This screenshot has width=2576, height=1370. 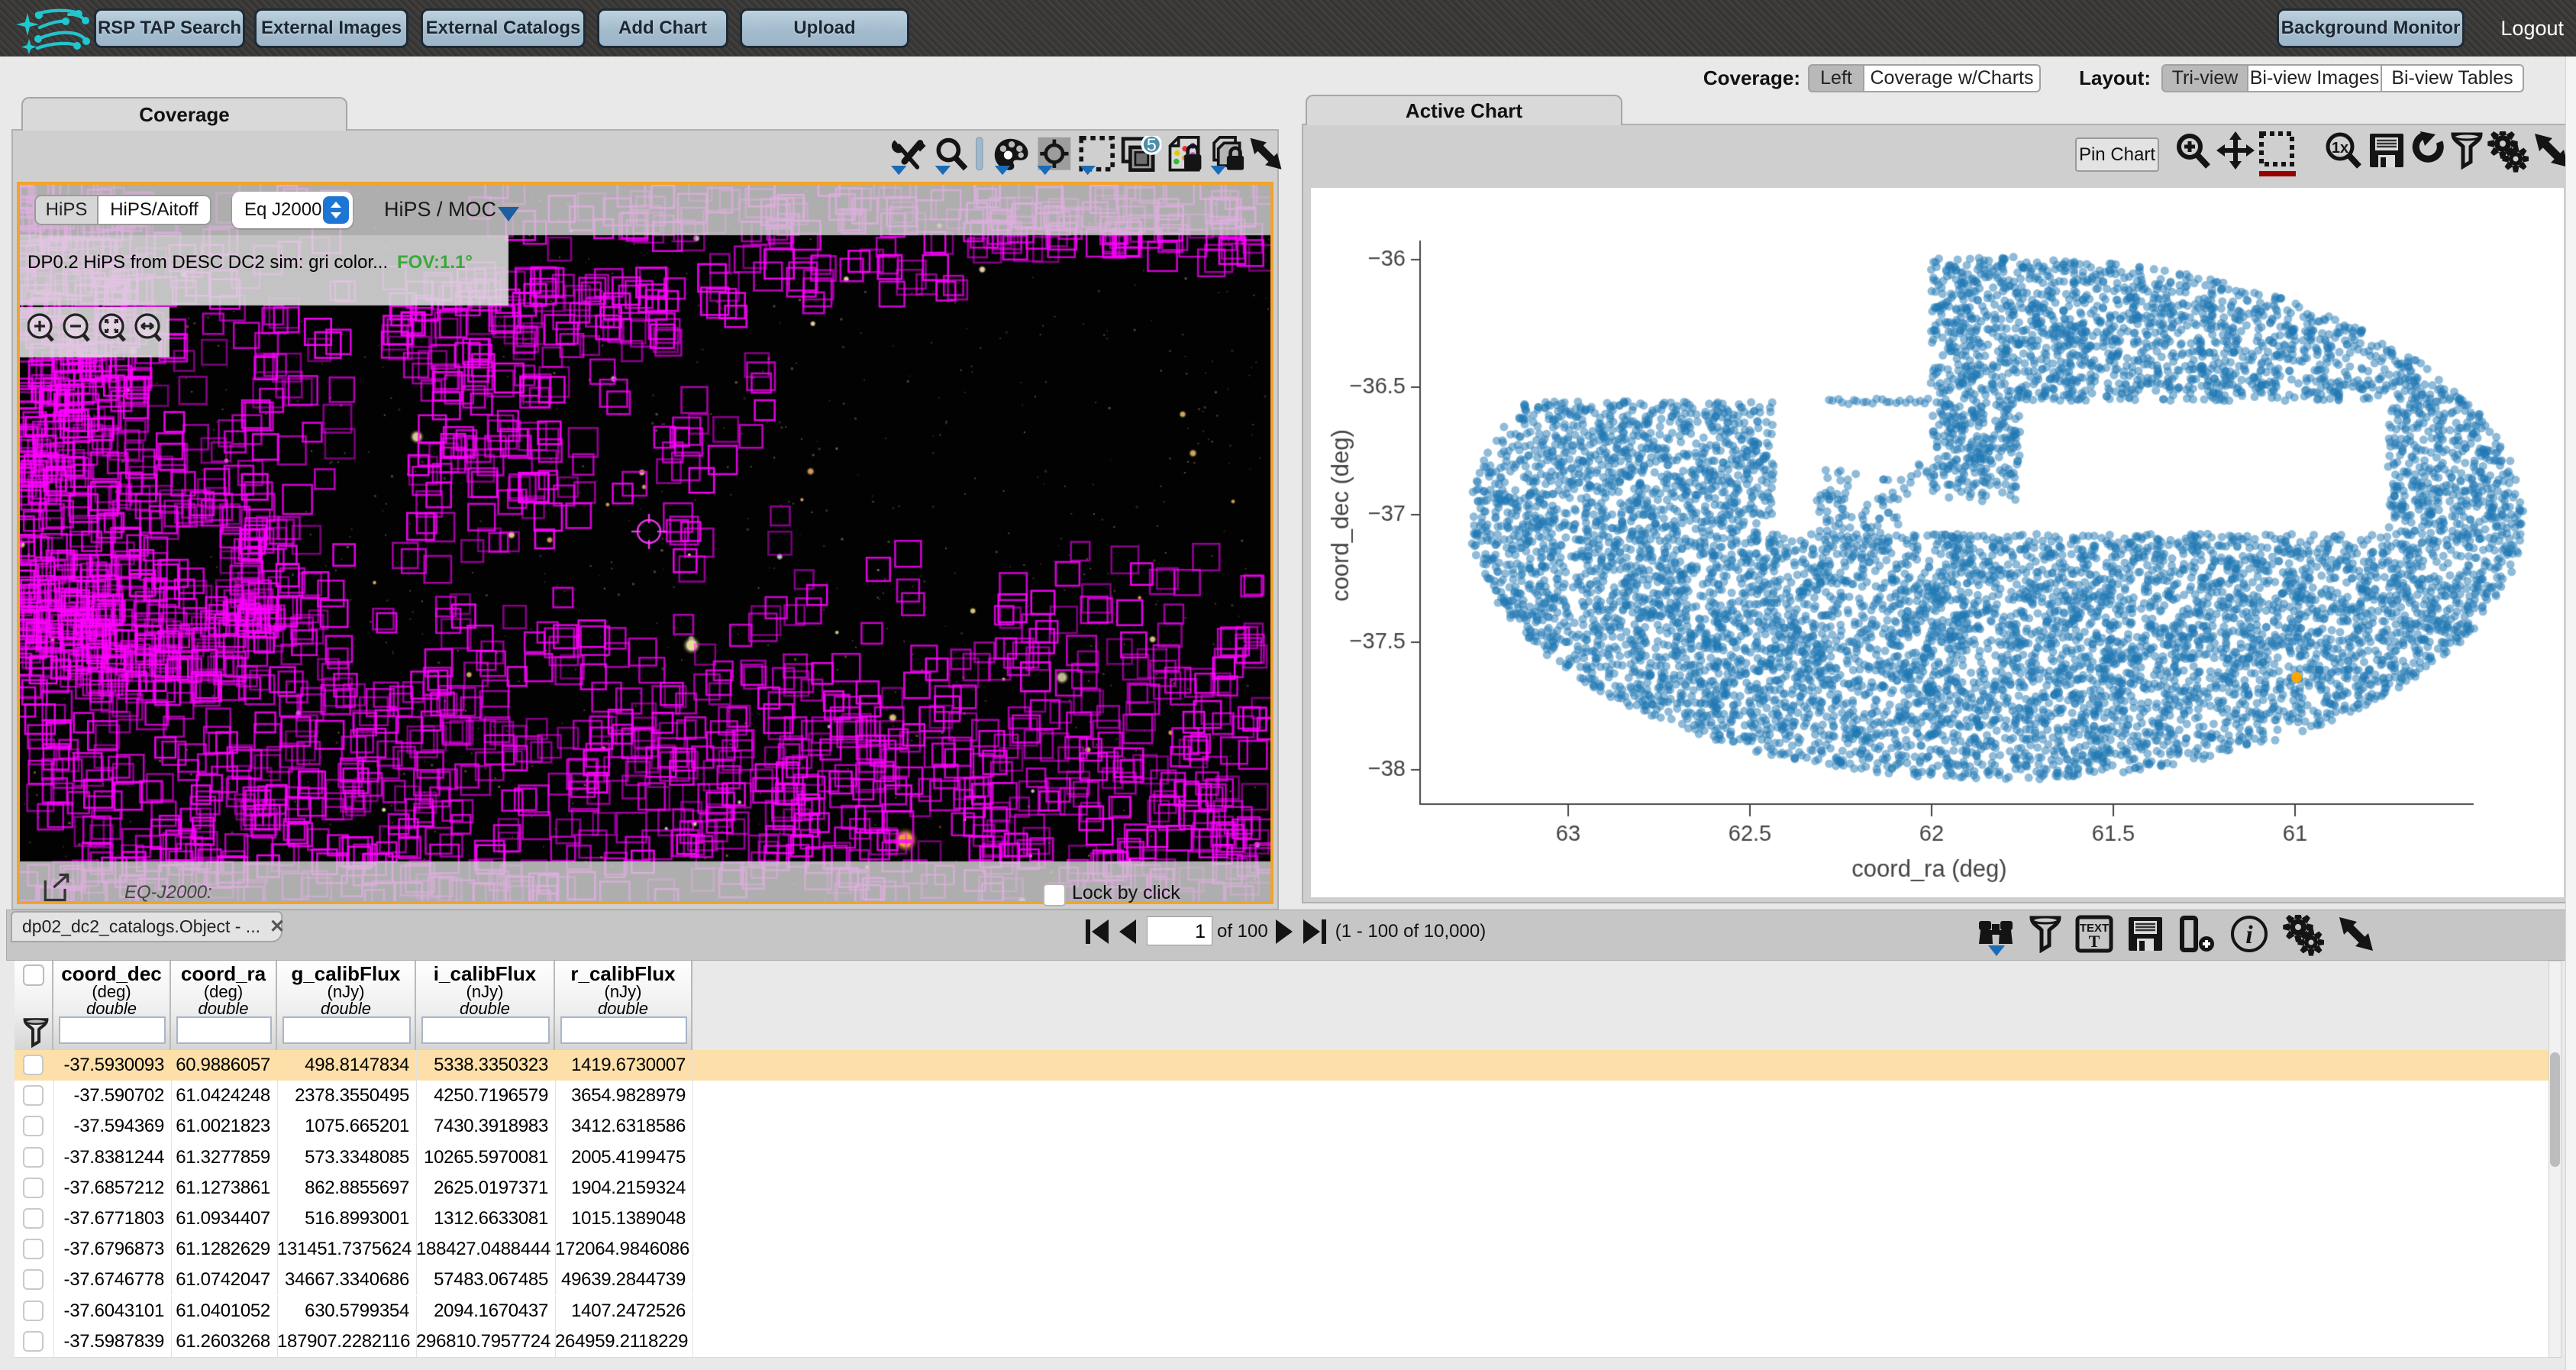 What do you see at coordinates (1152, 145) in the screenshot?
I see `svg-text: 5` at bounding box center [1152, 145].